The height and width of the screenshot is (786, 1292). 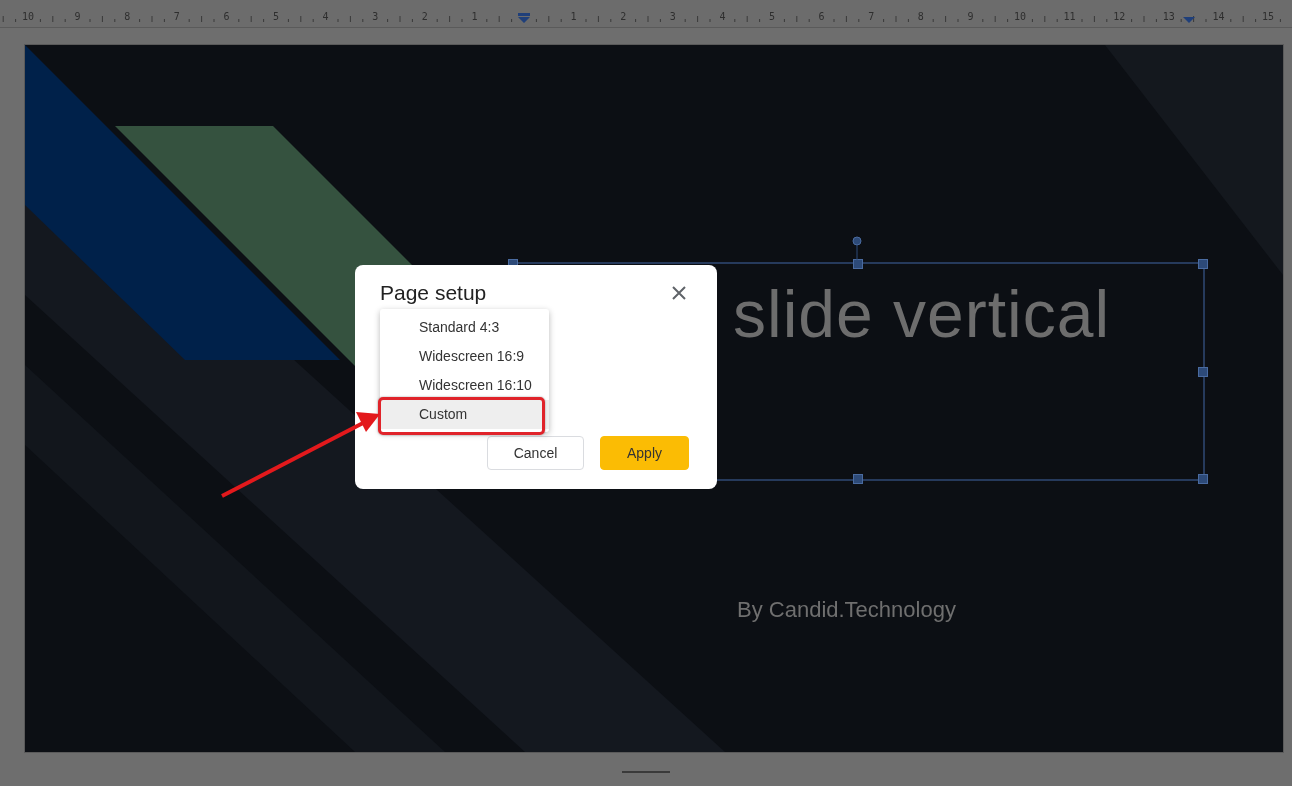 What do you see at coordinates (535, 453) in the screenshot?
I see `cancel-button: Cancel` at bounding box center [535, 453].